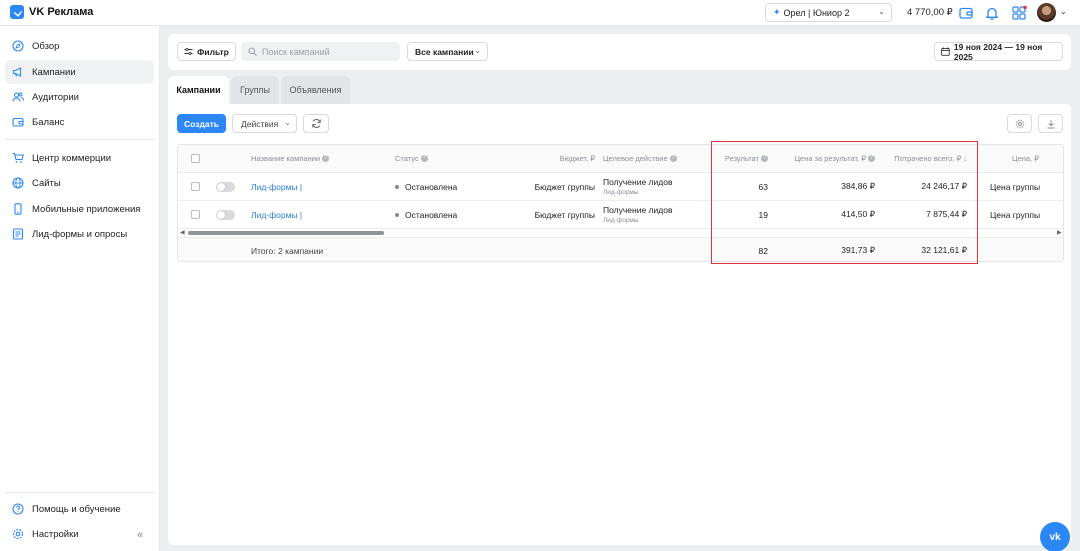 This screenshot has width=1080, height=551. What do you see at coordinates (1008, 158) in the screenshot?
I see `column-header-price: Цена, ₽` at bounding box center [1008, 158].